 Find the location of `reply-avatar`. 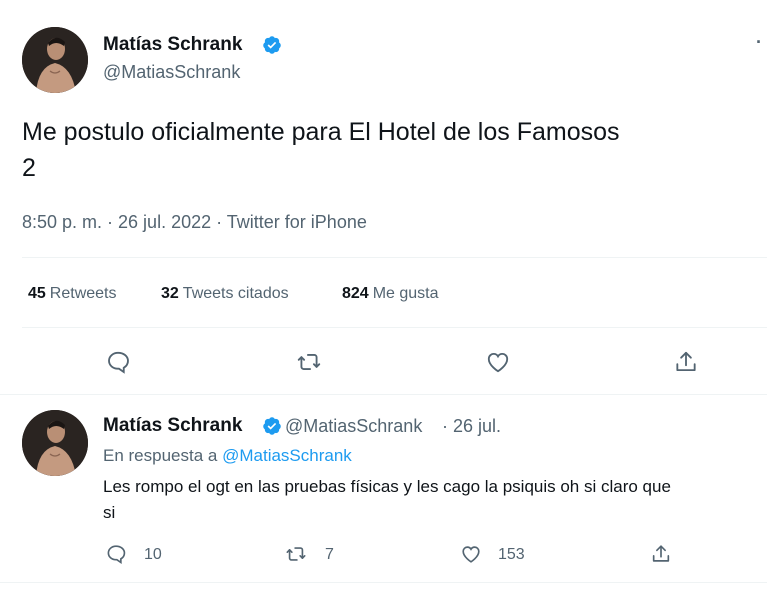

reply-avatar is located at coordinates (55, 443).